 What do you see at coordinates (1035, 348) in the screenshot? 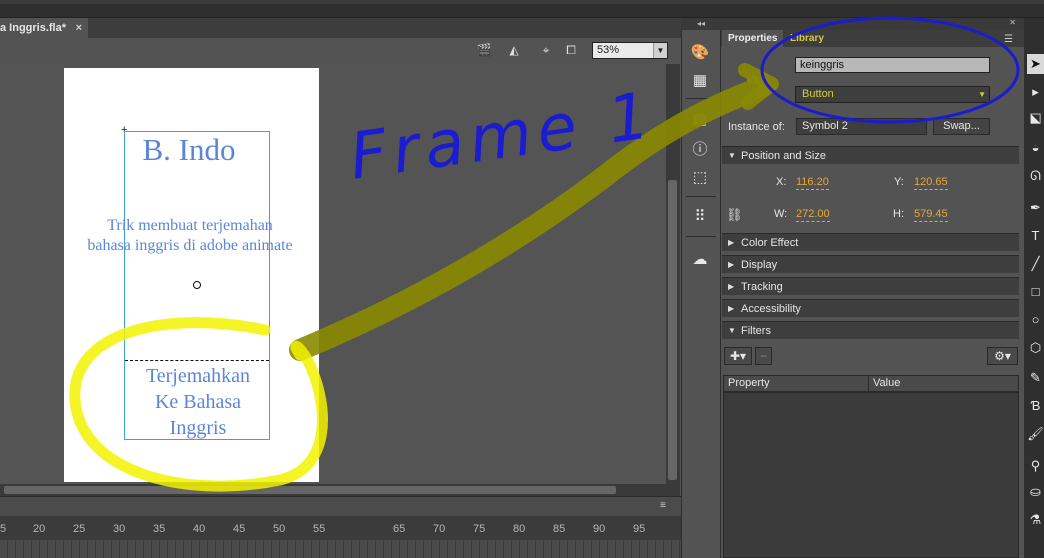
I see `polystar-tool-icon: ⬡` at bounding box center [1035, 348].